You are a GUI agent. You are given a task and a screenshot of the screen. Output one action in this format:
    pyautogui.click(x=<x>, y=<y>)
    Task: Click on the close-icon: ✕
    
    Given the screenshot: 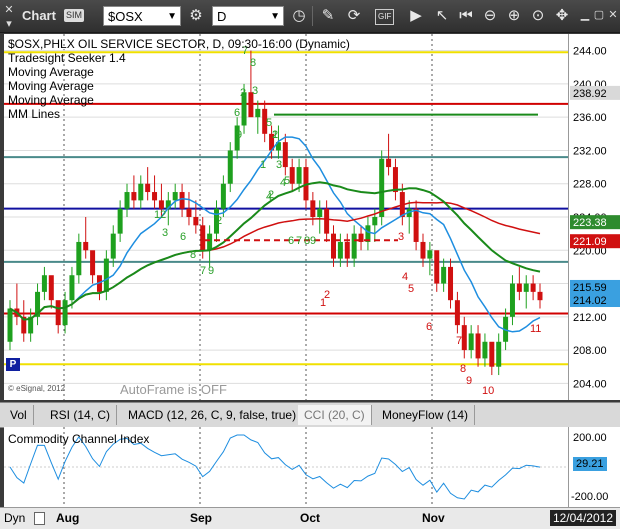 What is the action you would take?
    pyautogui.click(x=613, y=15)
    